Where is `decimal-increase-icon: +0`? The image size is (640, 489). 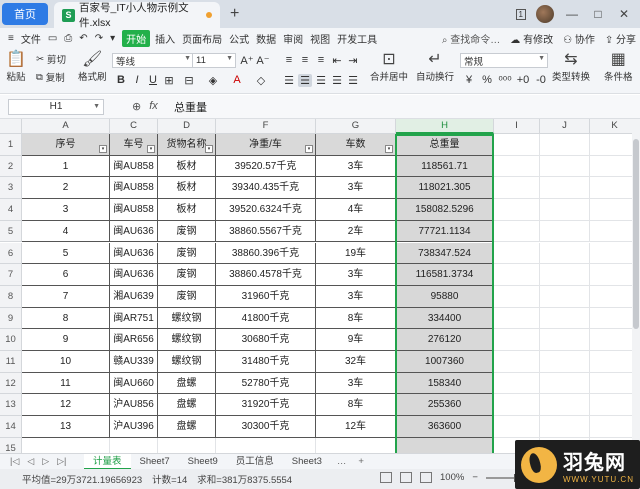
decimal-increase-icon: +0 is located at coordinates (523, 80).